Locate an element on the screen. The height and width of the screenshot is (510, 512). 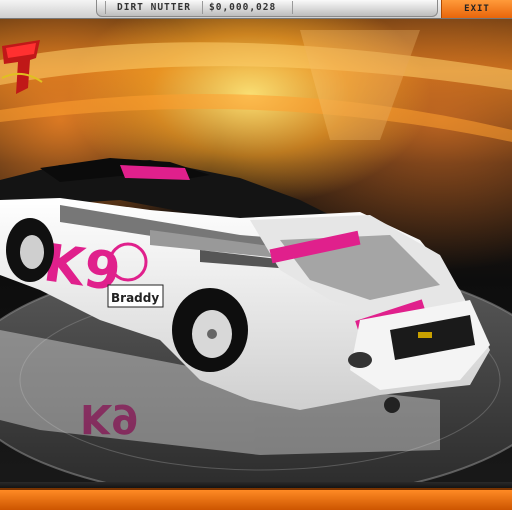
player-name: DIRT NUTTER is located at coordinates (154, 7).